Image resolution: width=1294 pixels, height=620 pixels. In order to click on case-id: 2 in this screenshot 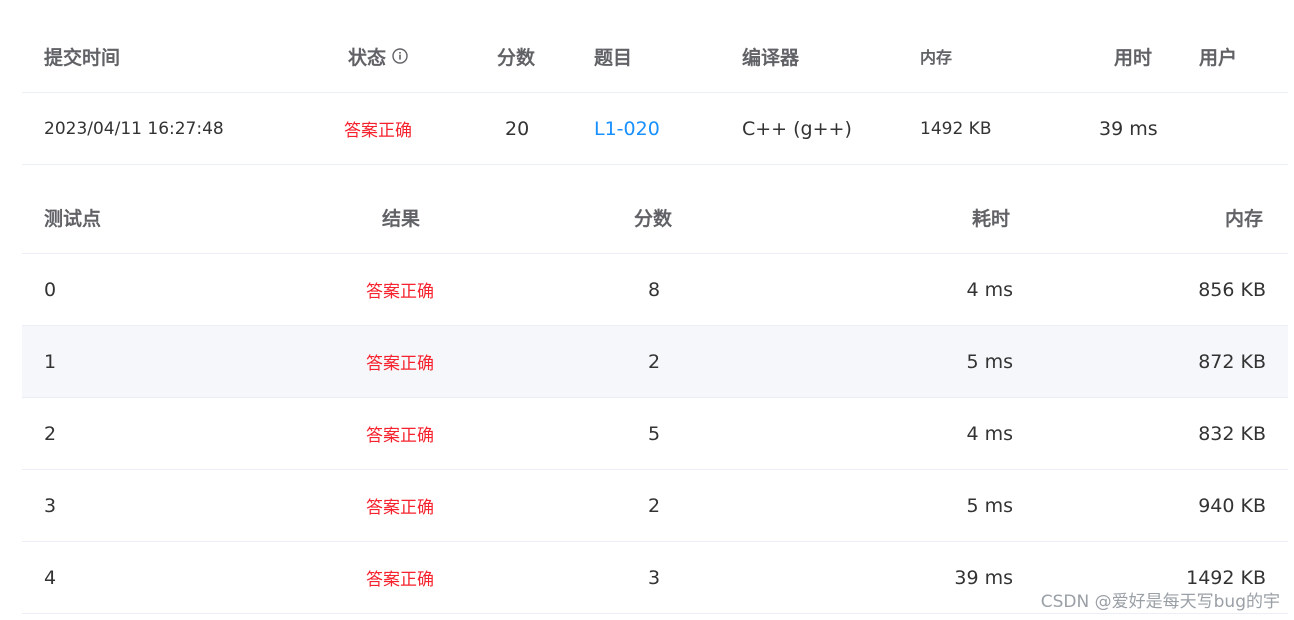, I will do `click(50, 433)`.